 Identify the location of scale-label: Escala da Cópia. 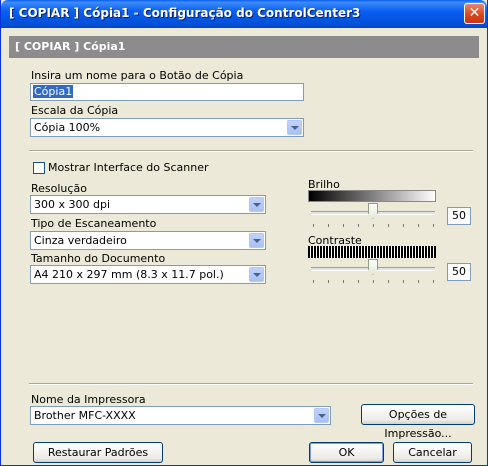
(75, 110).